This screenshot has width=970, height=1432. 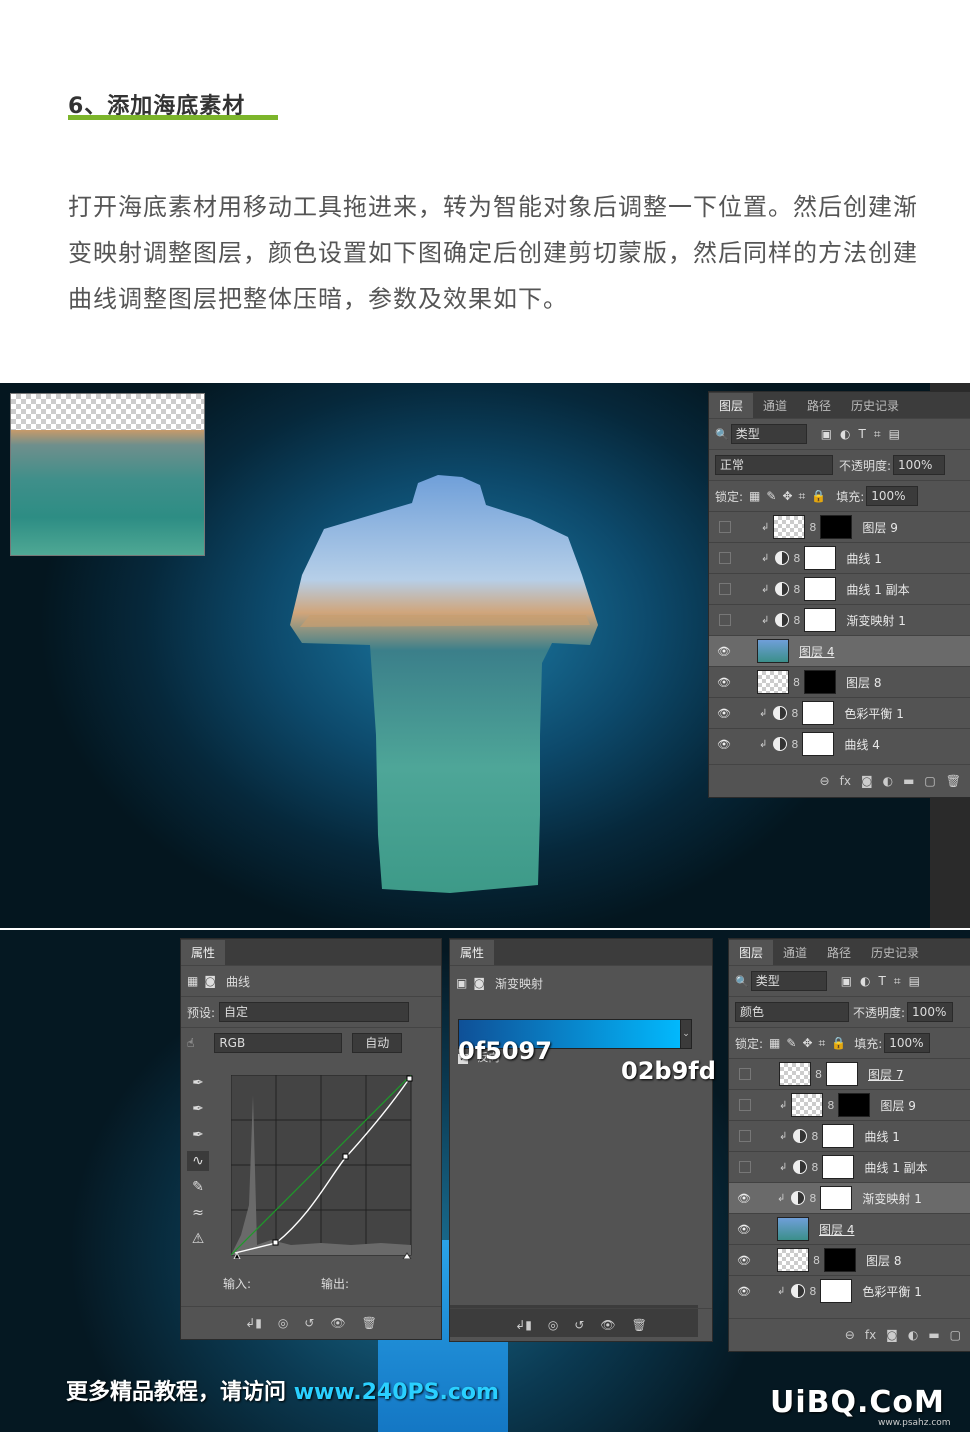 I want to click on lock-label: 锁定:, so click(x=749, y=1043).